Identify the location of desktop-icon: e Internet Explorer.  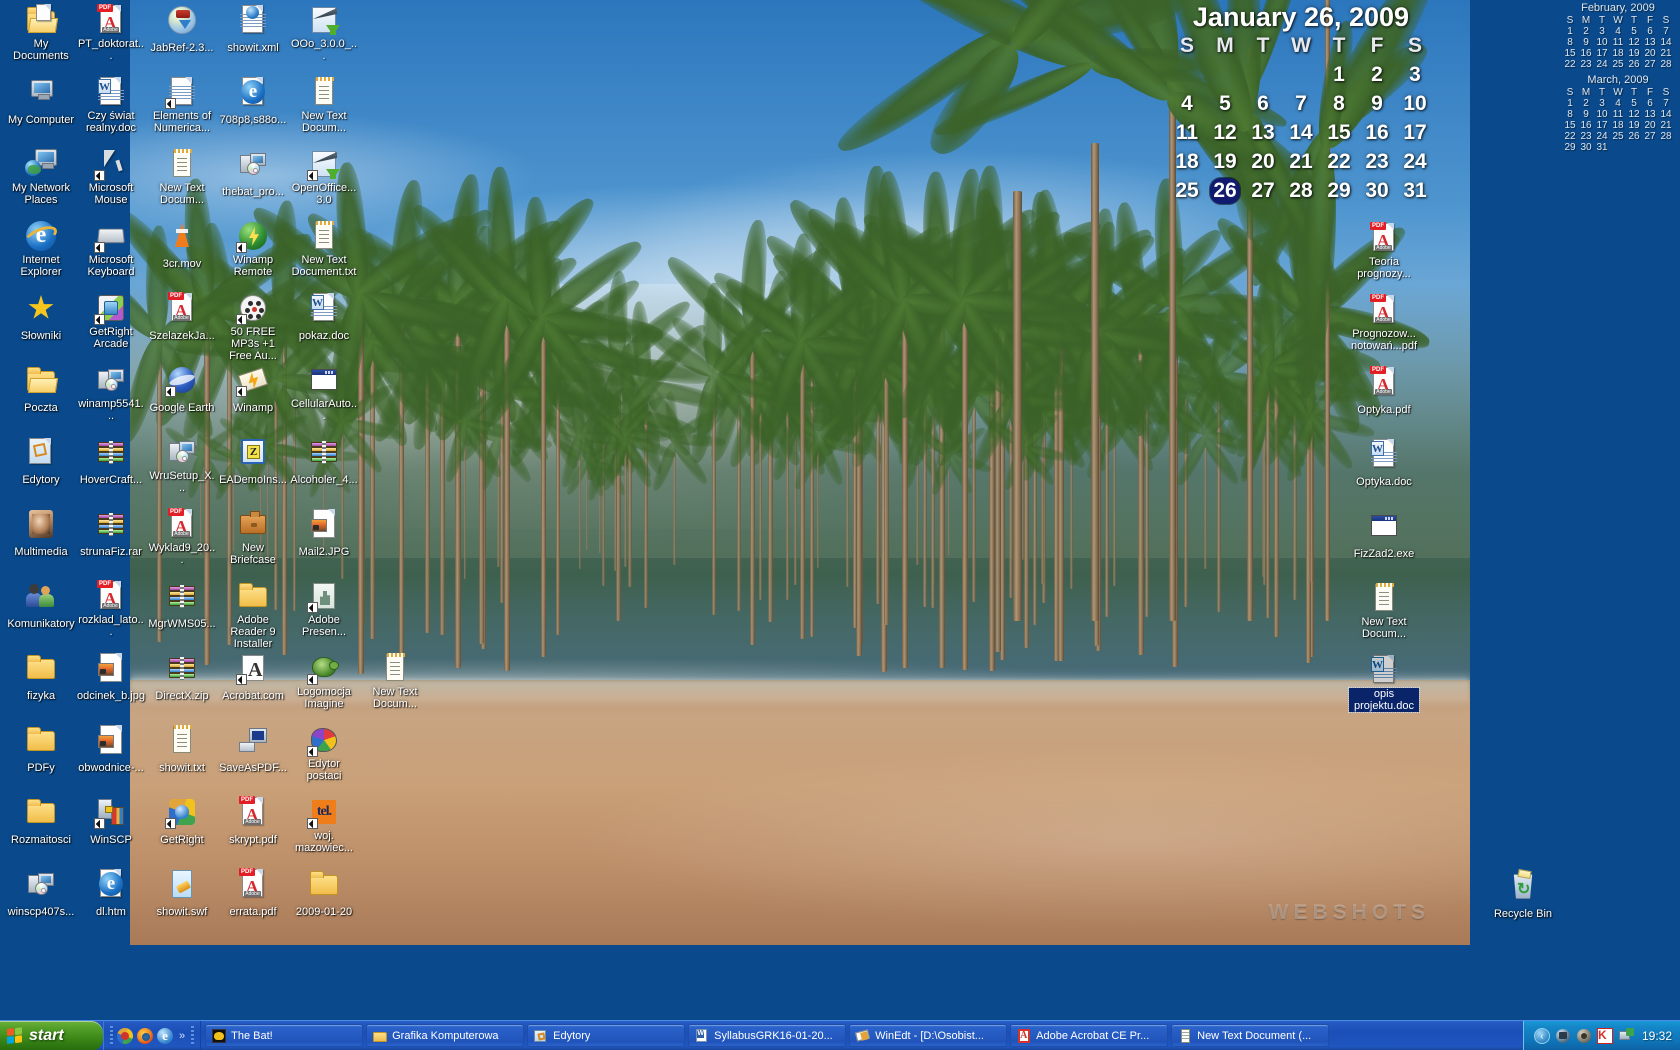
(41, 250).